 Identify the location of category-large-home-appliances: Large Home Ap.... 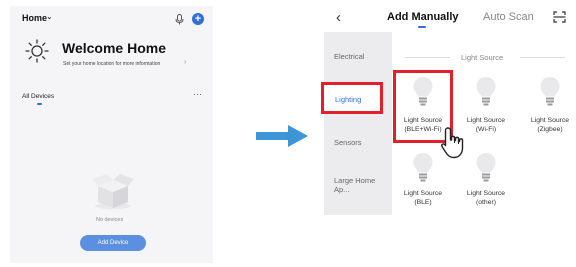
(356, 185).